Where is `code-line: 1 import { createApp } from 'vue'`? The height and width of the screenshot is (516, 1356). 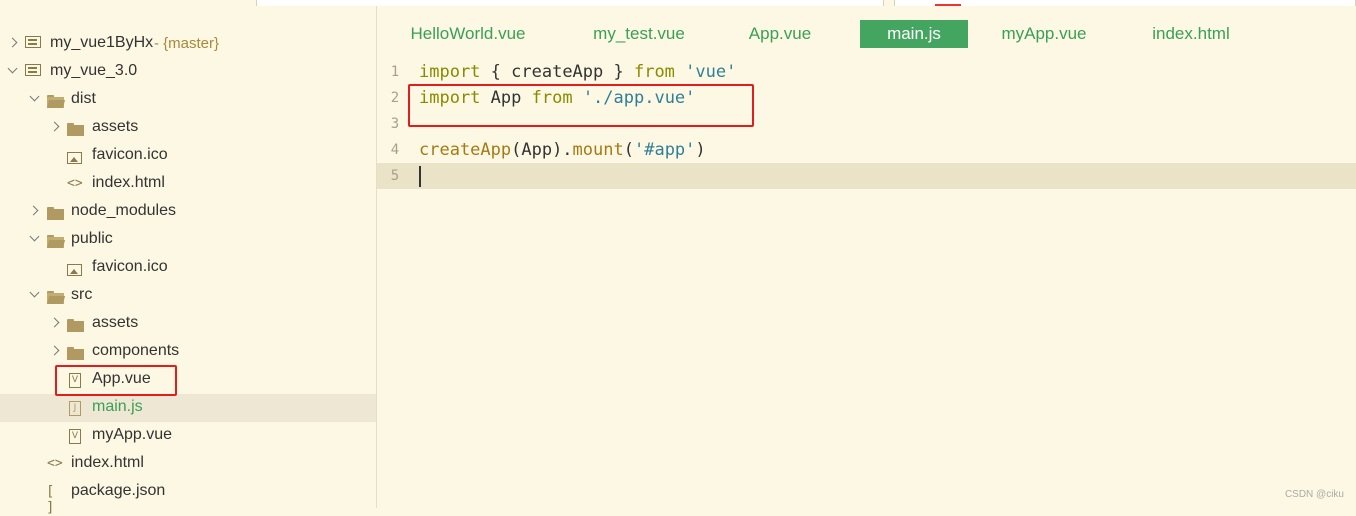 code-line: 1 import { createApp } from 'vue' is located at coordinates (866, 72).